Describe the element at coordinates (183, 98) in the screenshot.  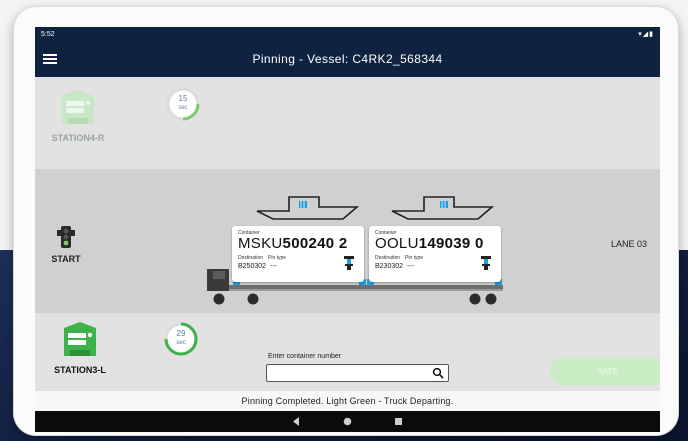
I see `top-timer-value: 15` at that location.